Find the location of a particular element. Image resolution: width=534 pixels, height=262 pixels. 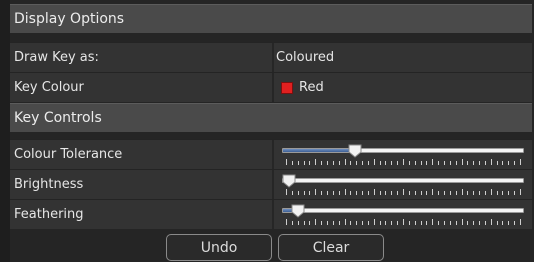

colour-tolerance-cell is located at coordinates (403, 154).